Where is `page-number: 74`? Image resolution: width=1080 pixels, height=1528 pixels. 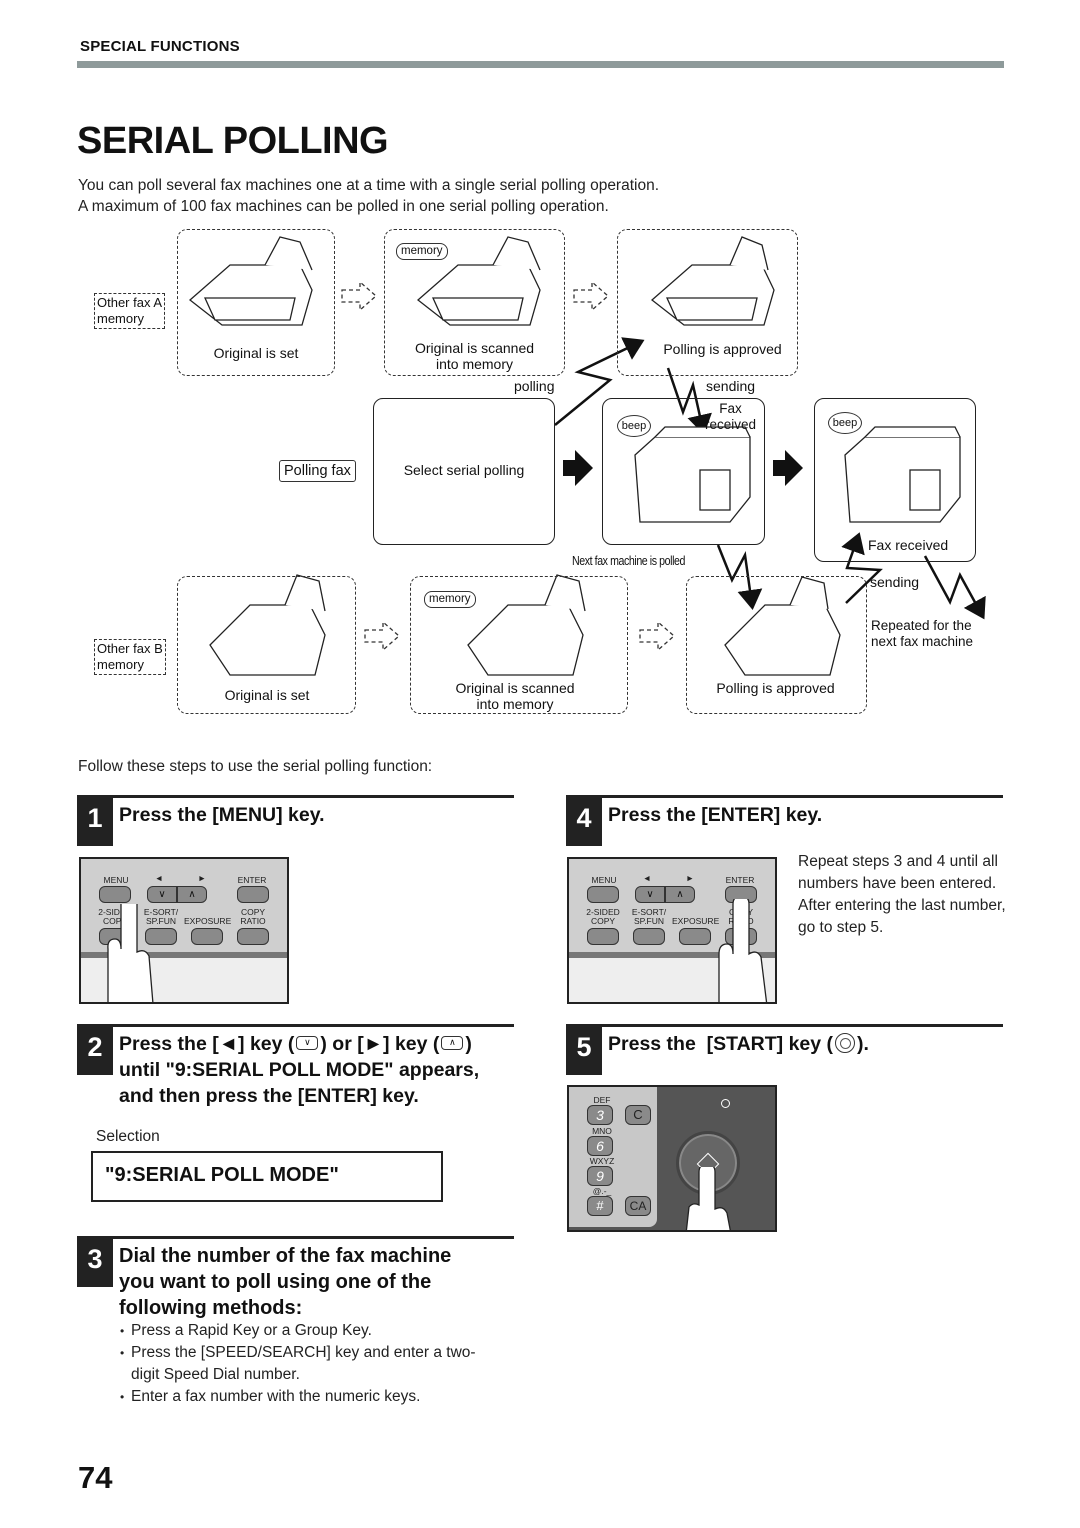
page-number: 74 is located at coordinates (95, 1477).